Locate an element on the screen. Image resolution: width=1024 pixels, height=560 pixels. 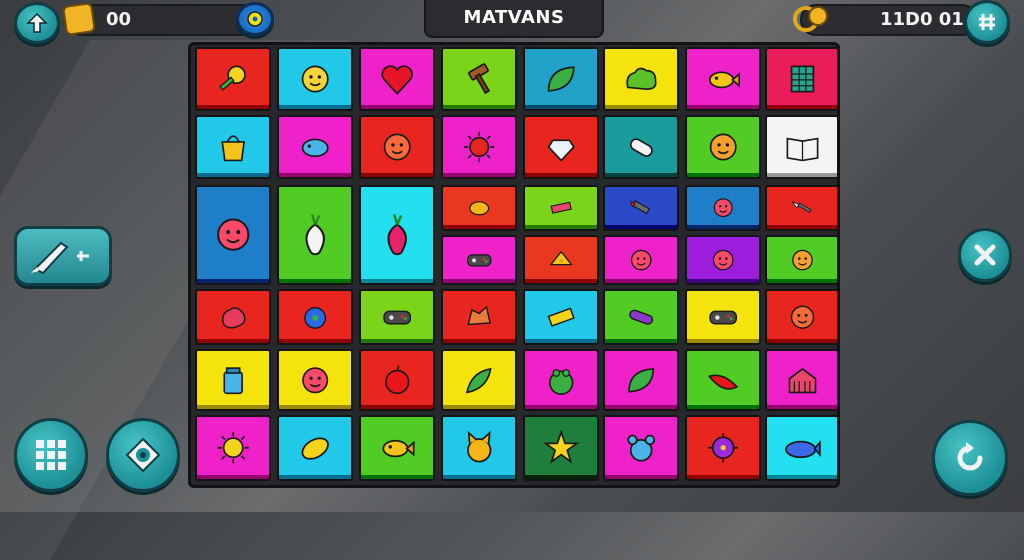
gear-icon is located at coordinates (255, 19).